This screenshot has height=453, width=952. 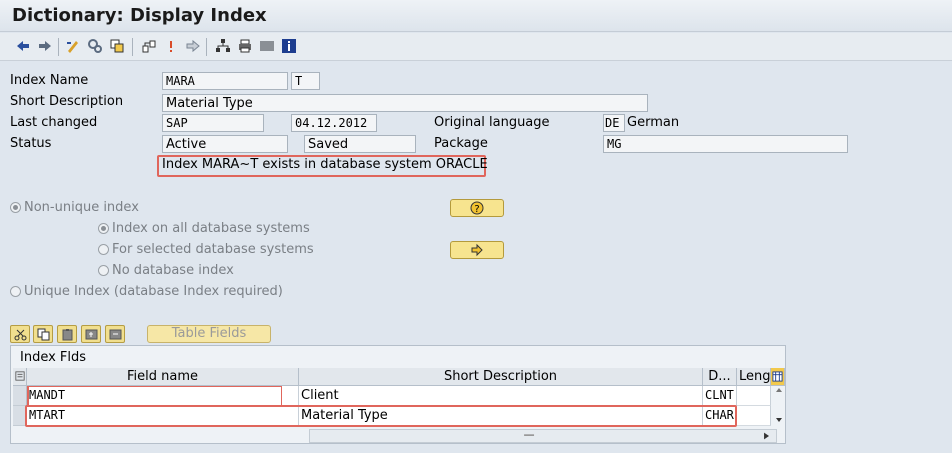 What do you see at coordinates (225, 81) in the screenshot?
I see `index-name-field: MARA` at bounding box center [225, 81].